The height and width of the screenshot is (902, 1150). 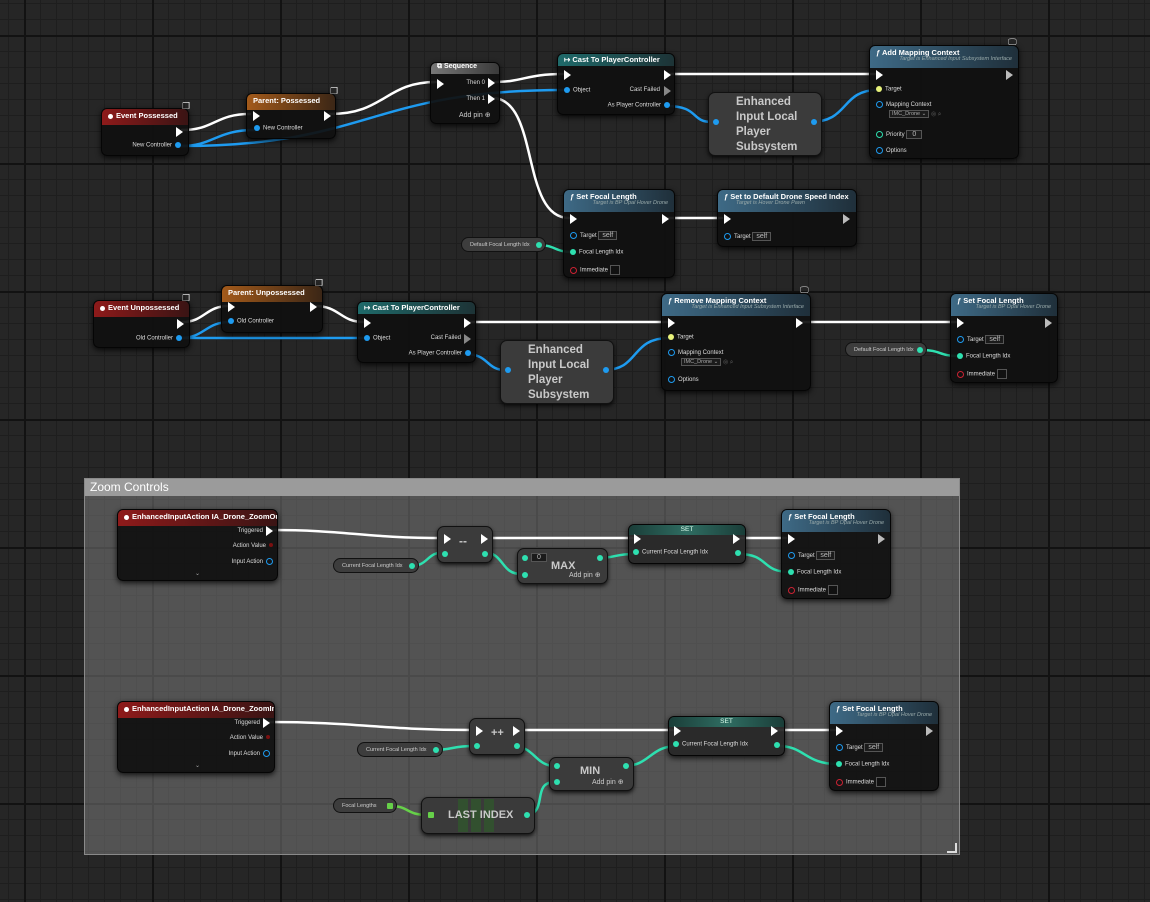 What do you see at coordinates (179, 338) in the screenshot?
I see `old-controller-pin` at bounding box center [179, 338].